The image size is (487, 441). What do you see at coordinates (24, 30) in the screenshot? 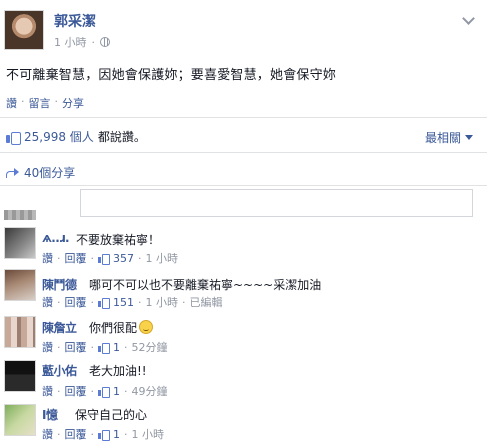
I see `author-avatar` at bounding box center [24, 30].